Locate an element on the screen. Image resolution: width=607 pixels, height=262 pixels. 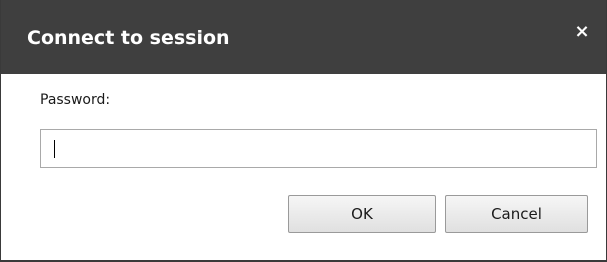
text-caret is located at coordinates (54, 149).